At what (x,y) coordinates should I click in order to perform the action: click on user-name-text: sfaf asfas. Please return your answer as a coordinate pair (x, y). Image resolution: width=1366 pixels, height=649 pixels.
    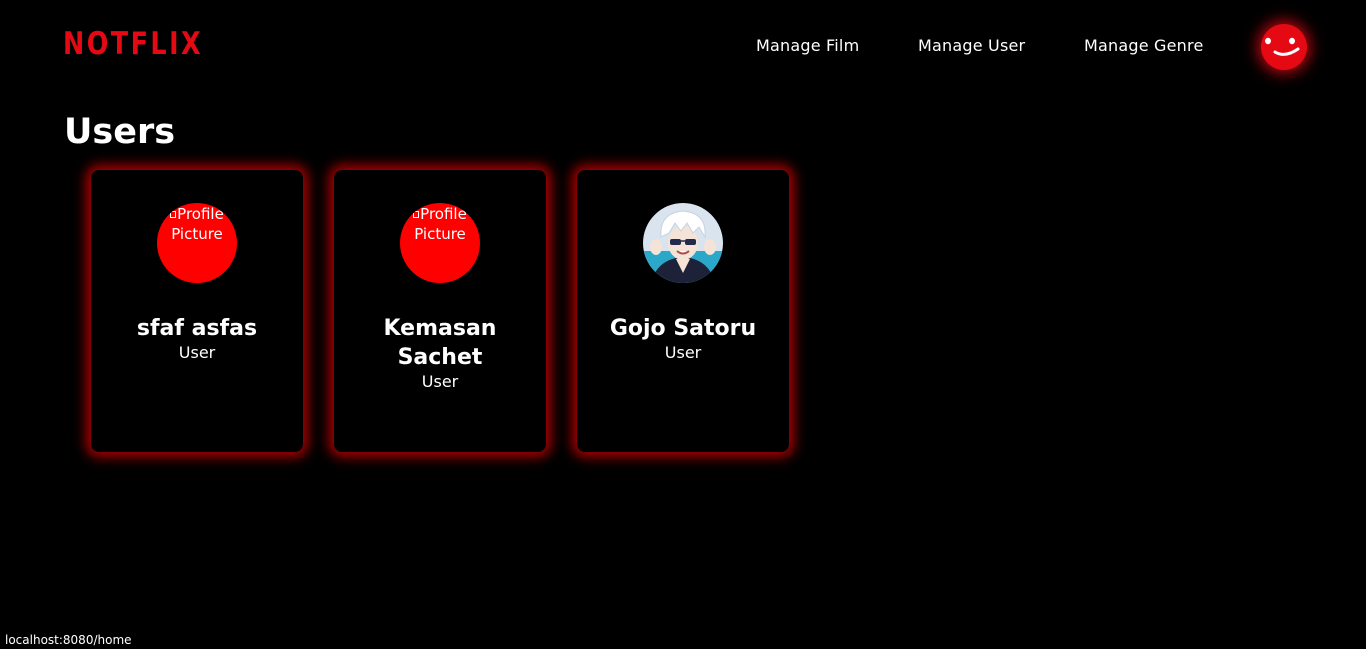
    Looking at the image, I should click on (197, 328).